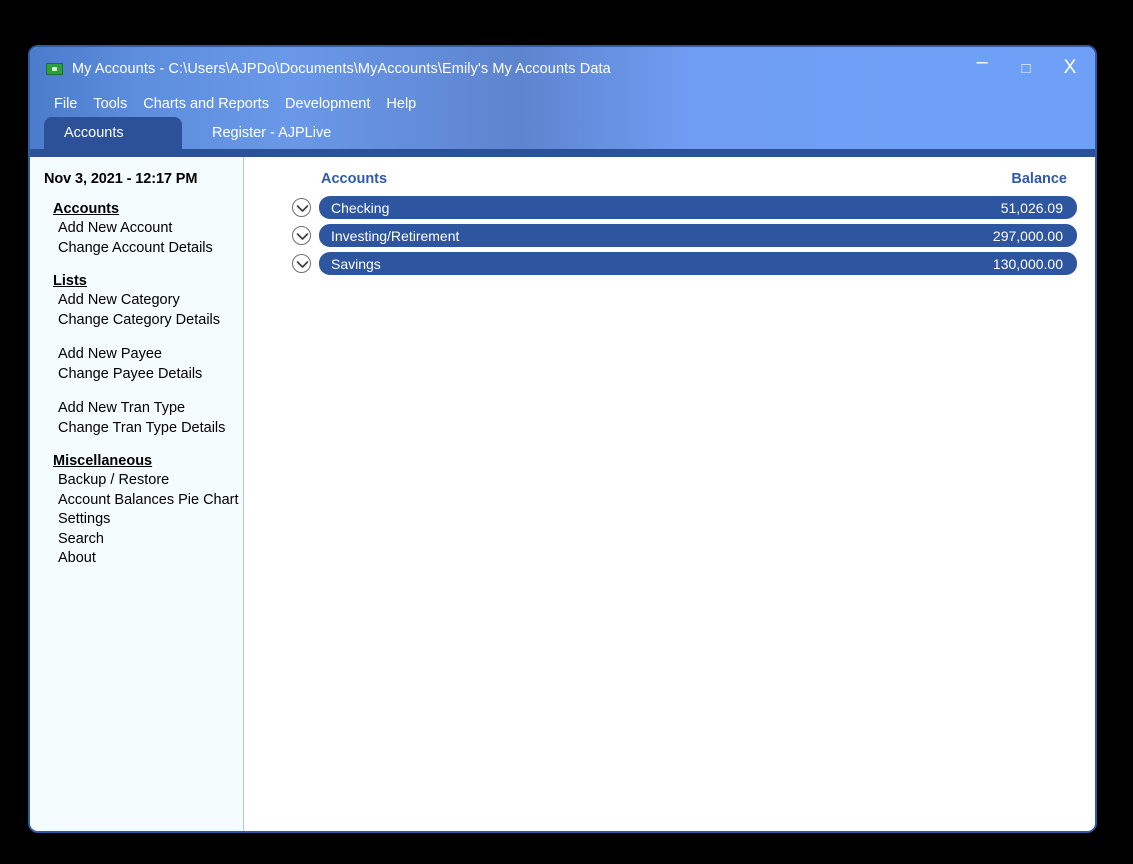 The image size is (1133, 864). What do you see at coordinates (150, 249) in the screenshot?
I see `sidebar-item-change-account-details: Change Account Details` at bounding box center [150, 249].